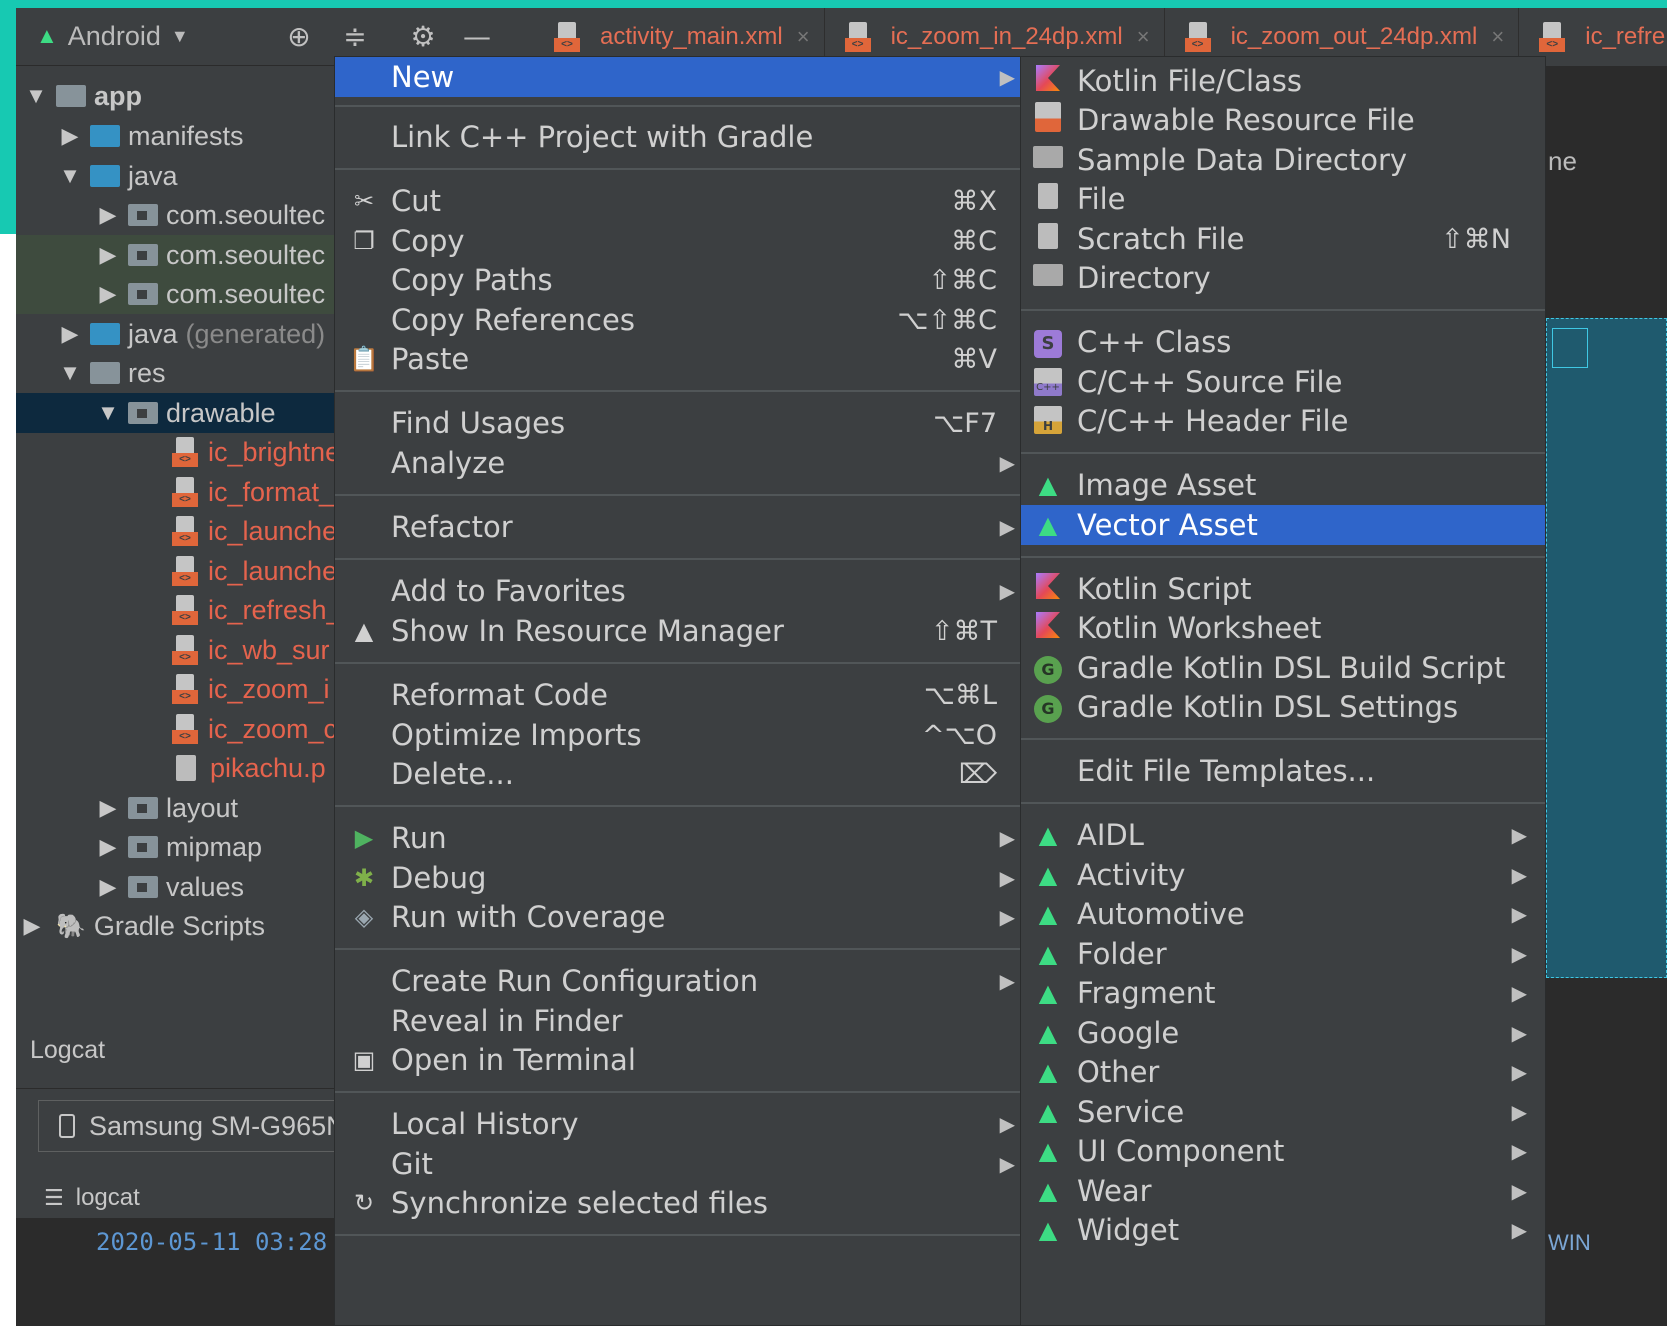  What do you see at coordinates (1283, 707) in the screenshot?
I see `menu-item-gradle-settings: G Gradle Kotlin DSL Settings` at bounding box center [1283, 707].